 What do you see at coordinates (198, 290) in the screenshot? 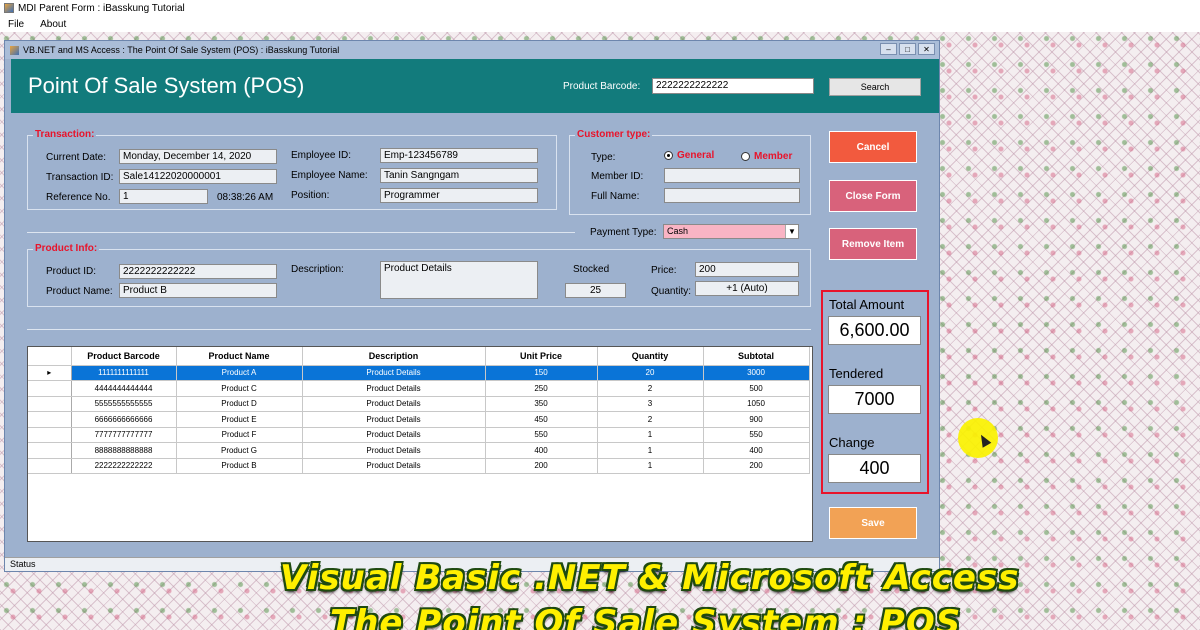
I see `product-name-field: Product B` at bounding box center [198, 290].